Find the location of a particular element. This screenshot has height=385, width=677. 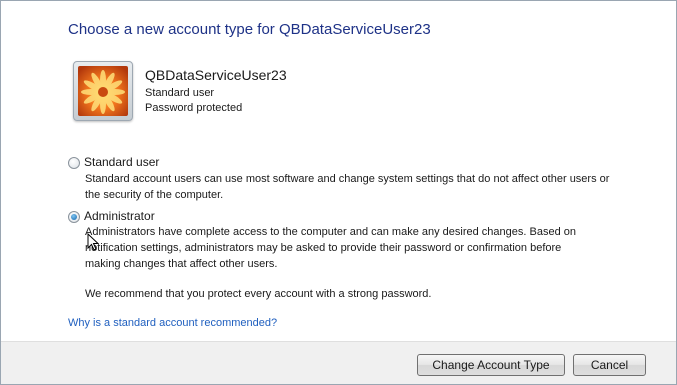

change-account-type-button: Change Account Type is located at coordinates (491, 365).